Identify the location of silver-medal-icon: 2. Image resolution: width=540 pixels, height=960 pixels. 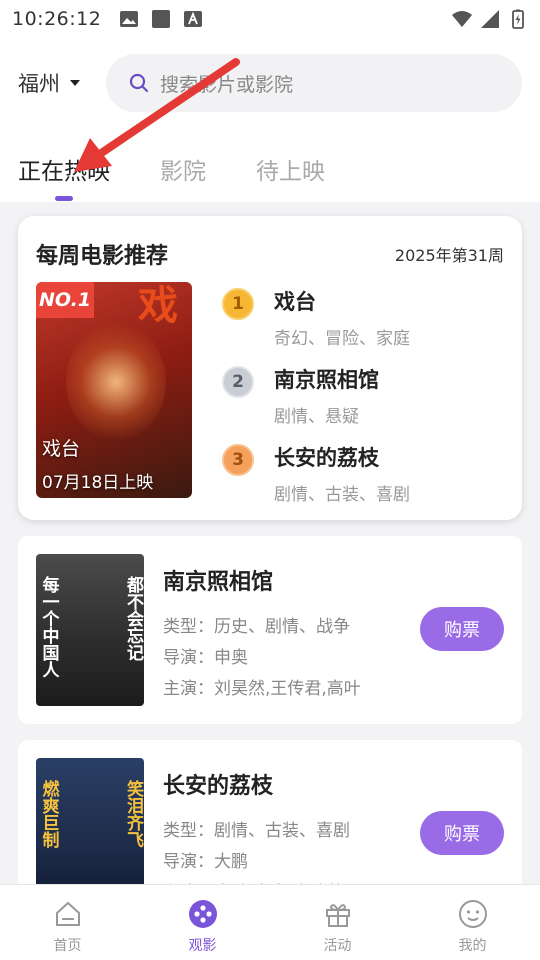
(238, 382).